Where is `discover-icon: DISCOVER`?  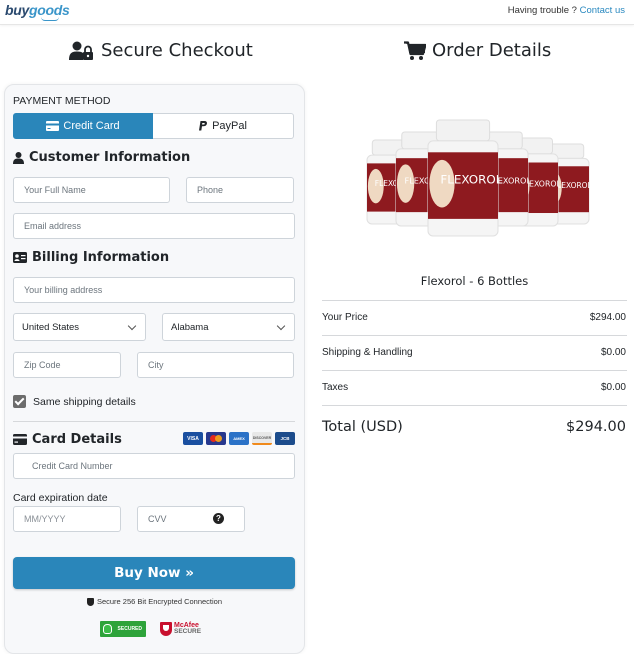
discover-icon: DISCOVER is located at coordinates (262, 438).